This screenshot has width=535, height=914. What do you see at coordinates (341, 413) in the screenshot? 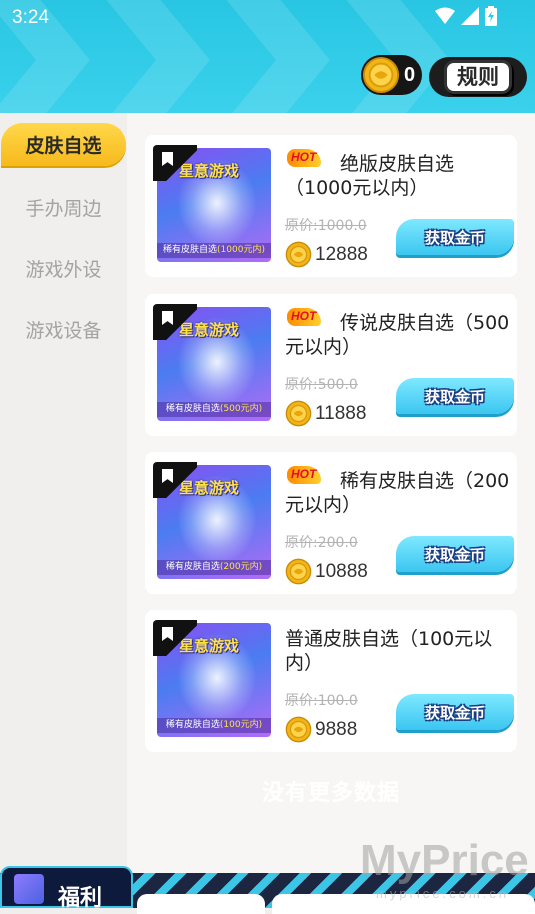
I see `coin-price-value: 11888` at bounding box center [341, 413].